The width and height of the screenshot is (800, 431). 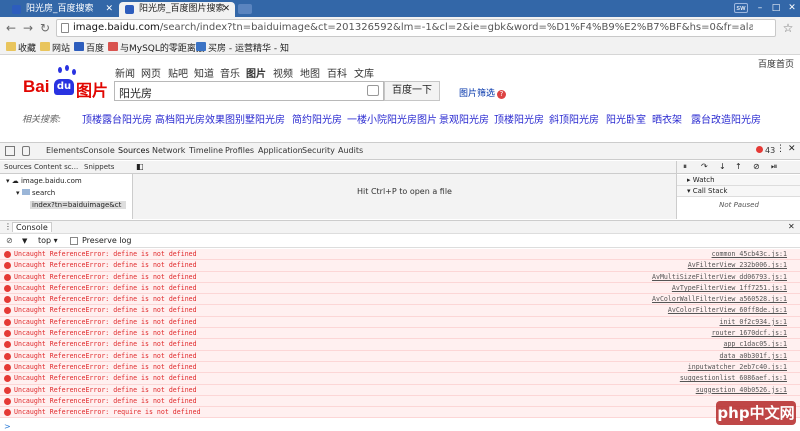 I want to click on related-link: 顶楼阳光房, so click(x=519, y=118).